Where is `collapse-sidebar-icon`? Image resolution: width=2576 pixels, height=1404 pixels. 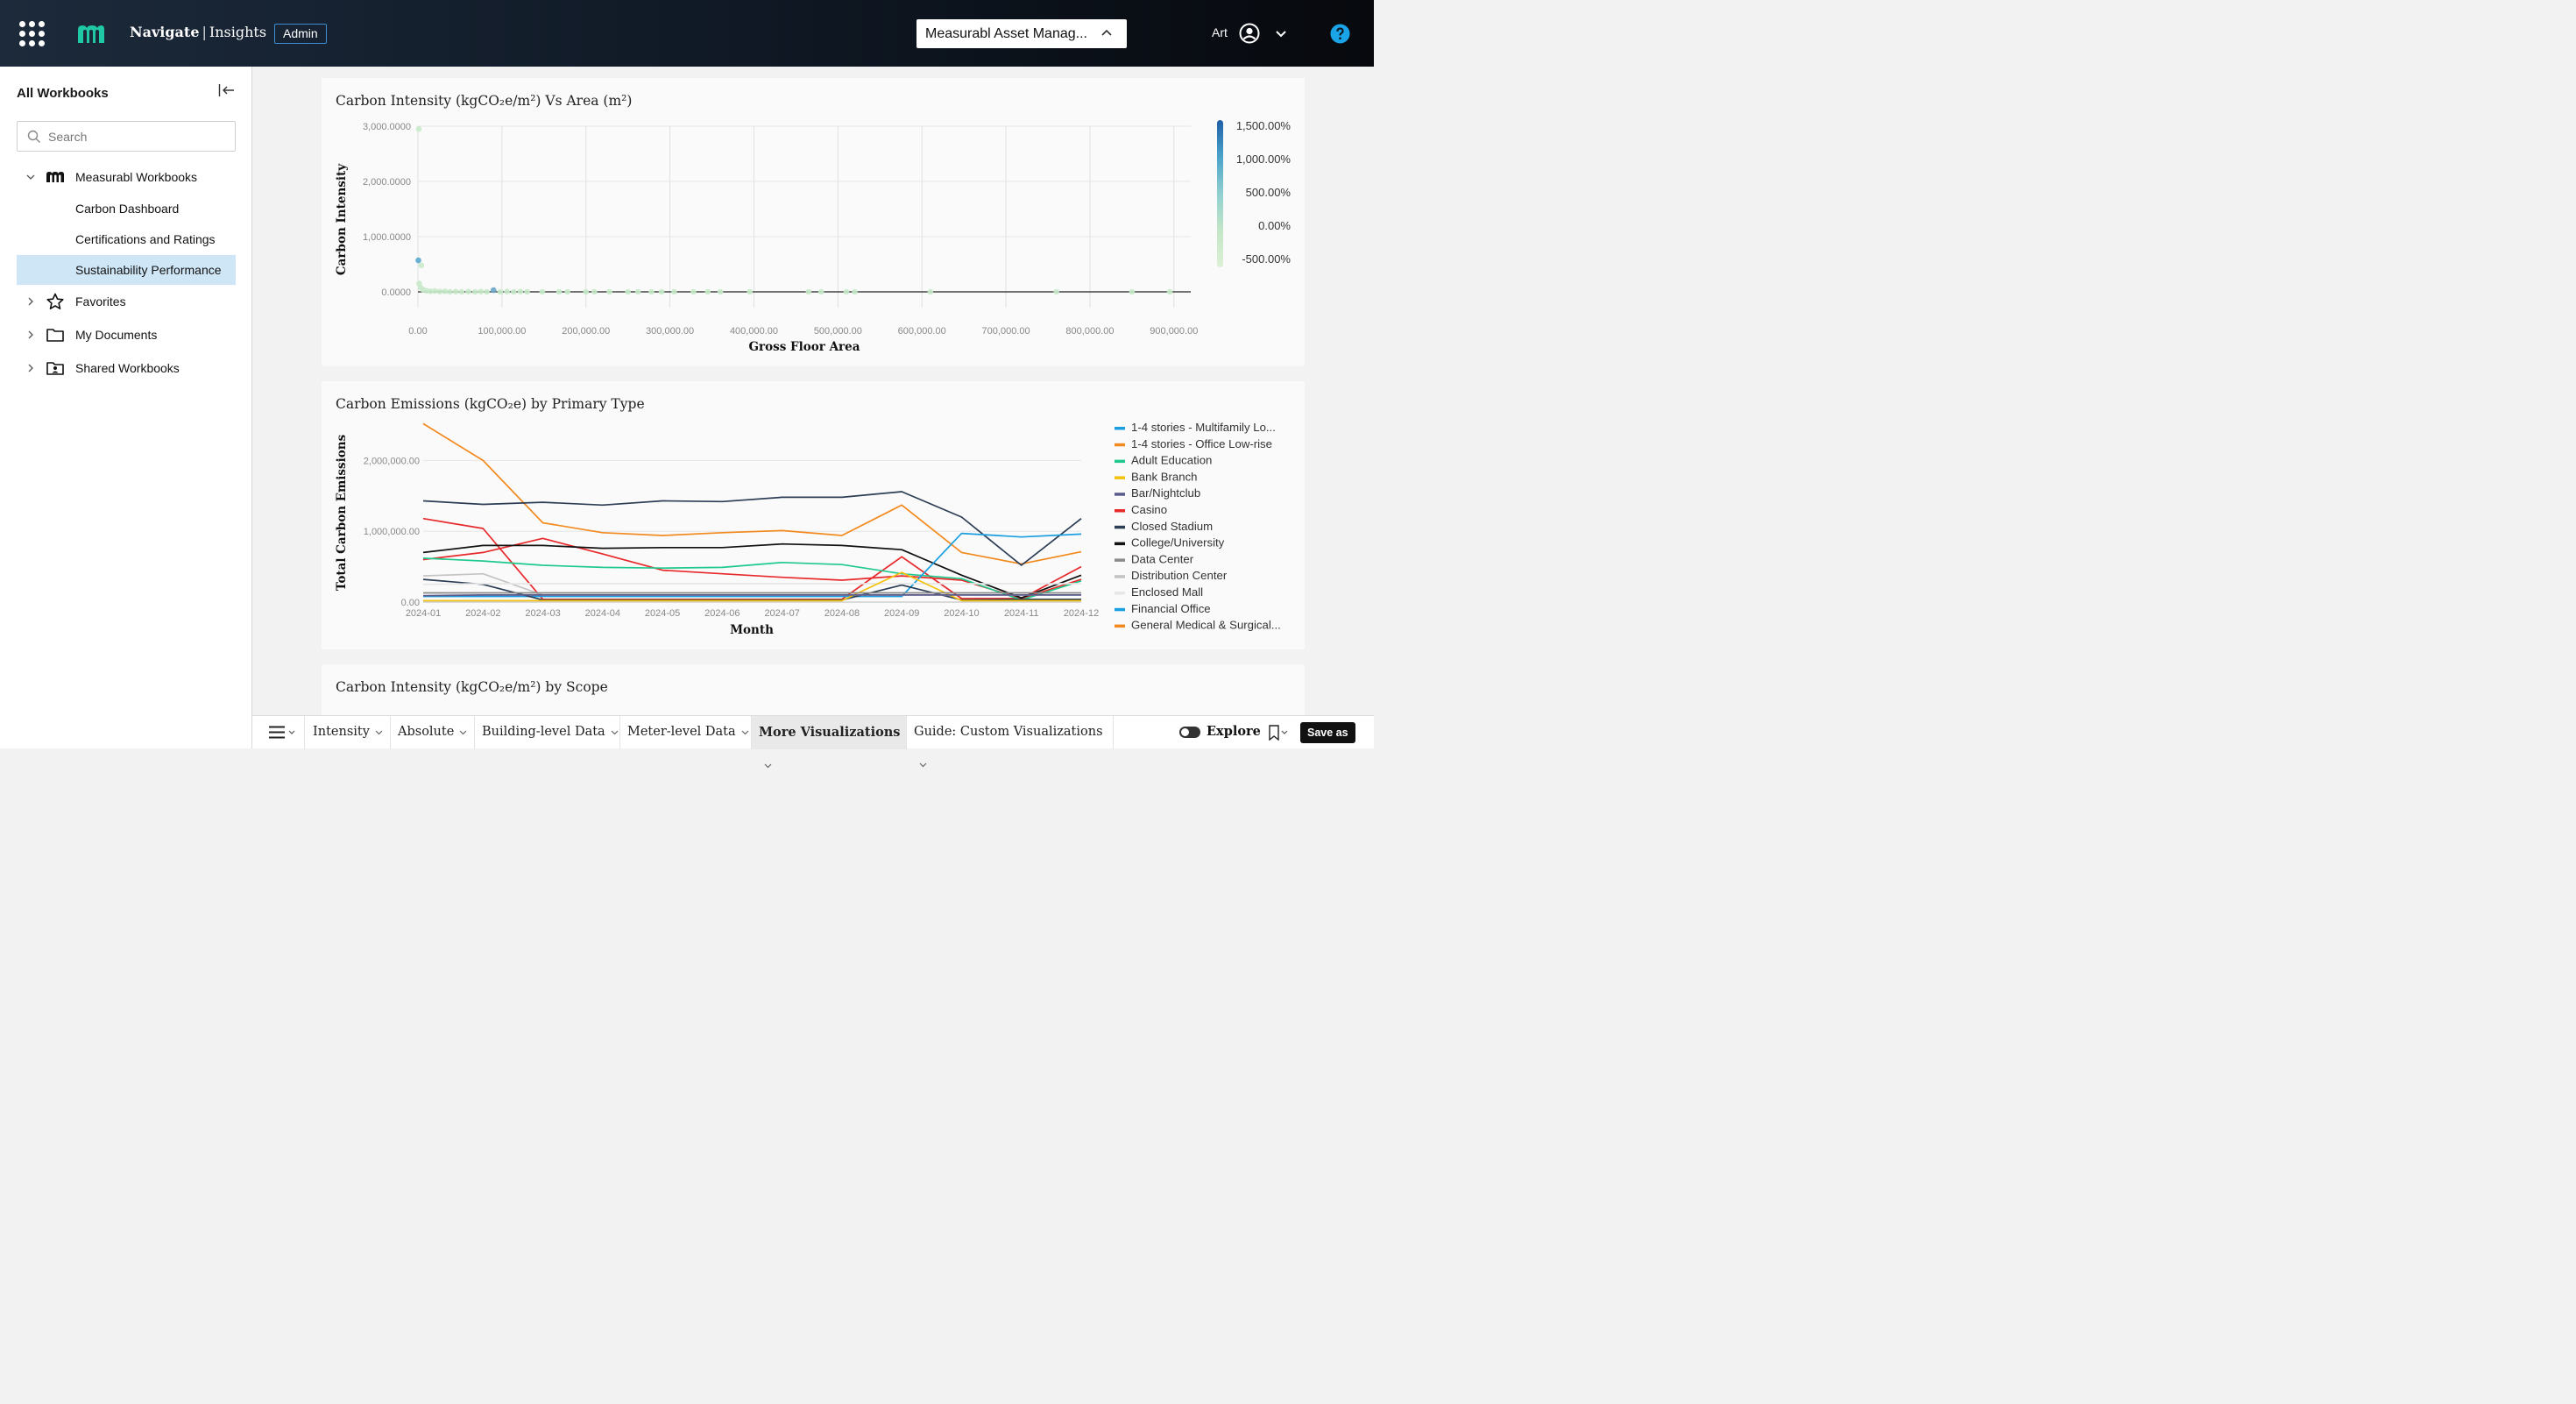 collapse-sidebar-icon is located at coordinates (227, 90).